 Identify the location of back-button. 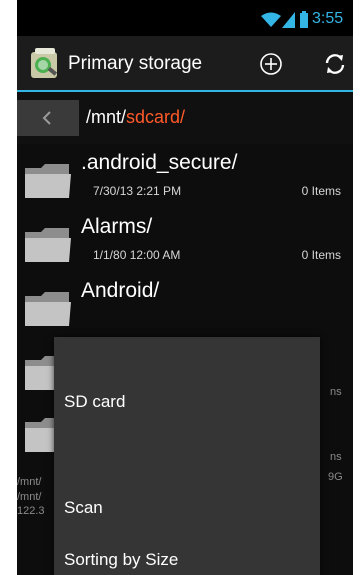
(48, 118).